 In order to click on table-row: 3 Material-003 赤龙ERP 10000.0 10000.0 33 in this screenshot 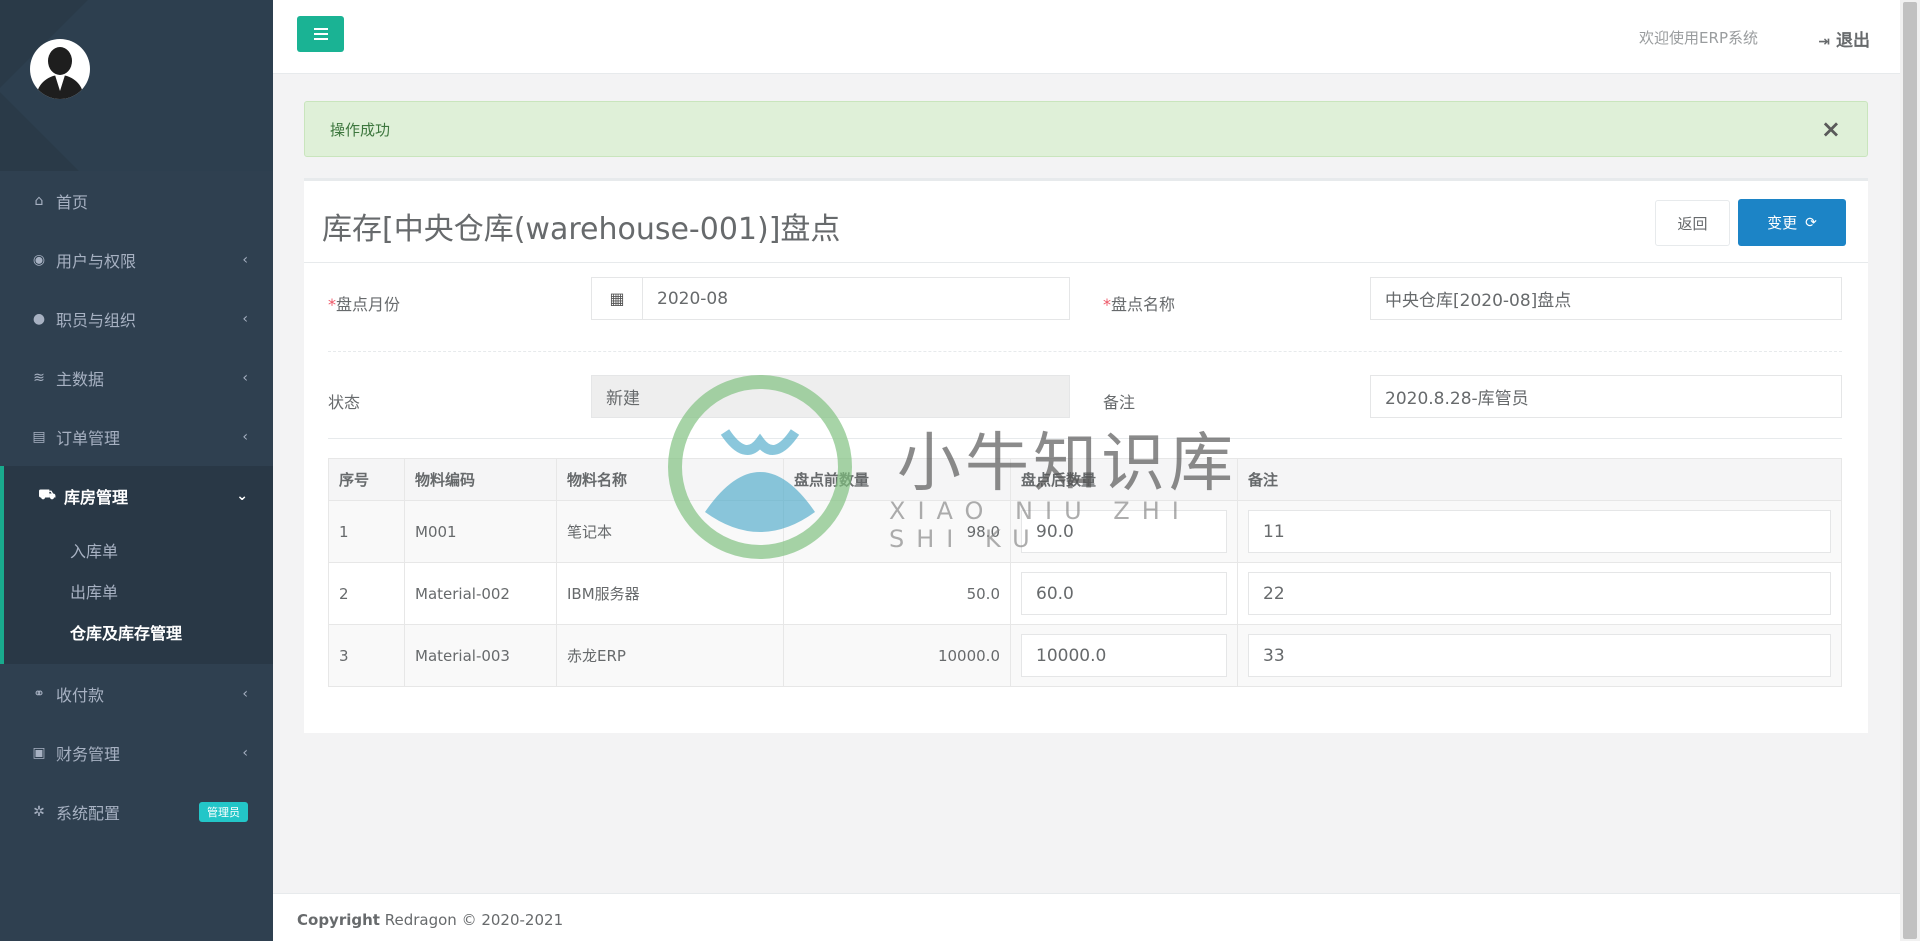, I will do `click(1085, 655)`.